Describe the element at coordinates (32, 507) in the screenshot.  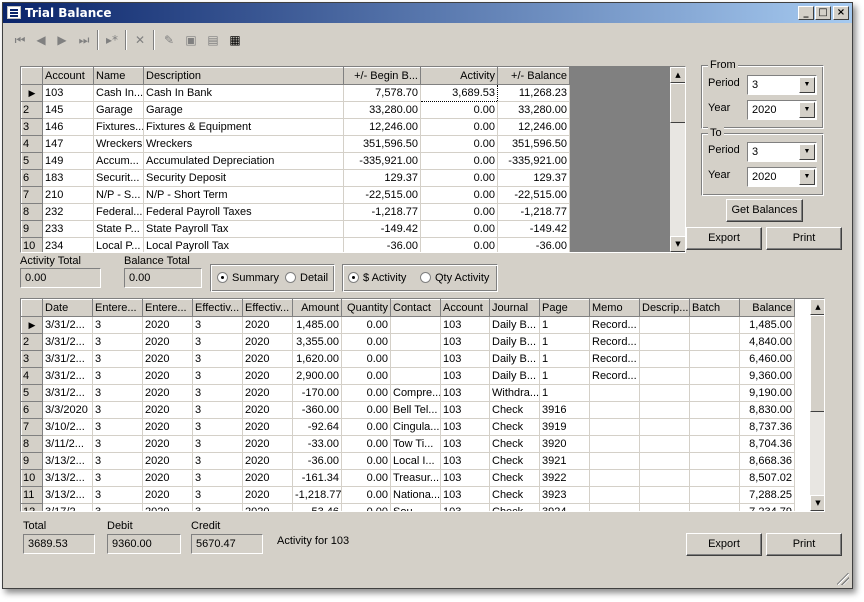
I see `row-header: 12` at that location.